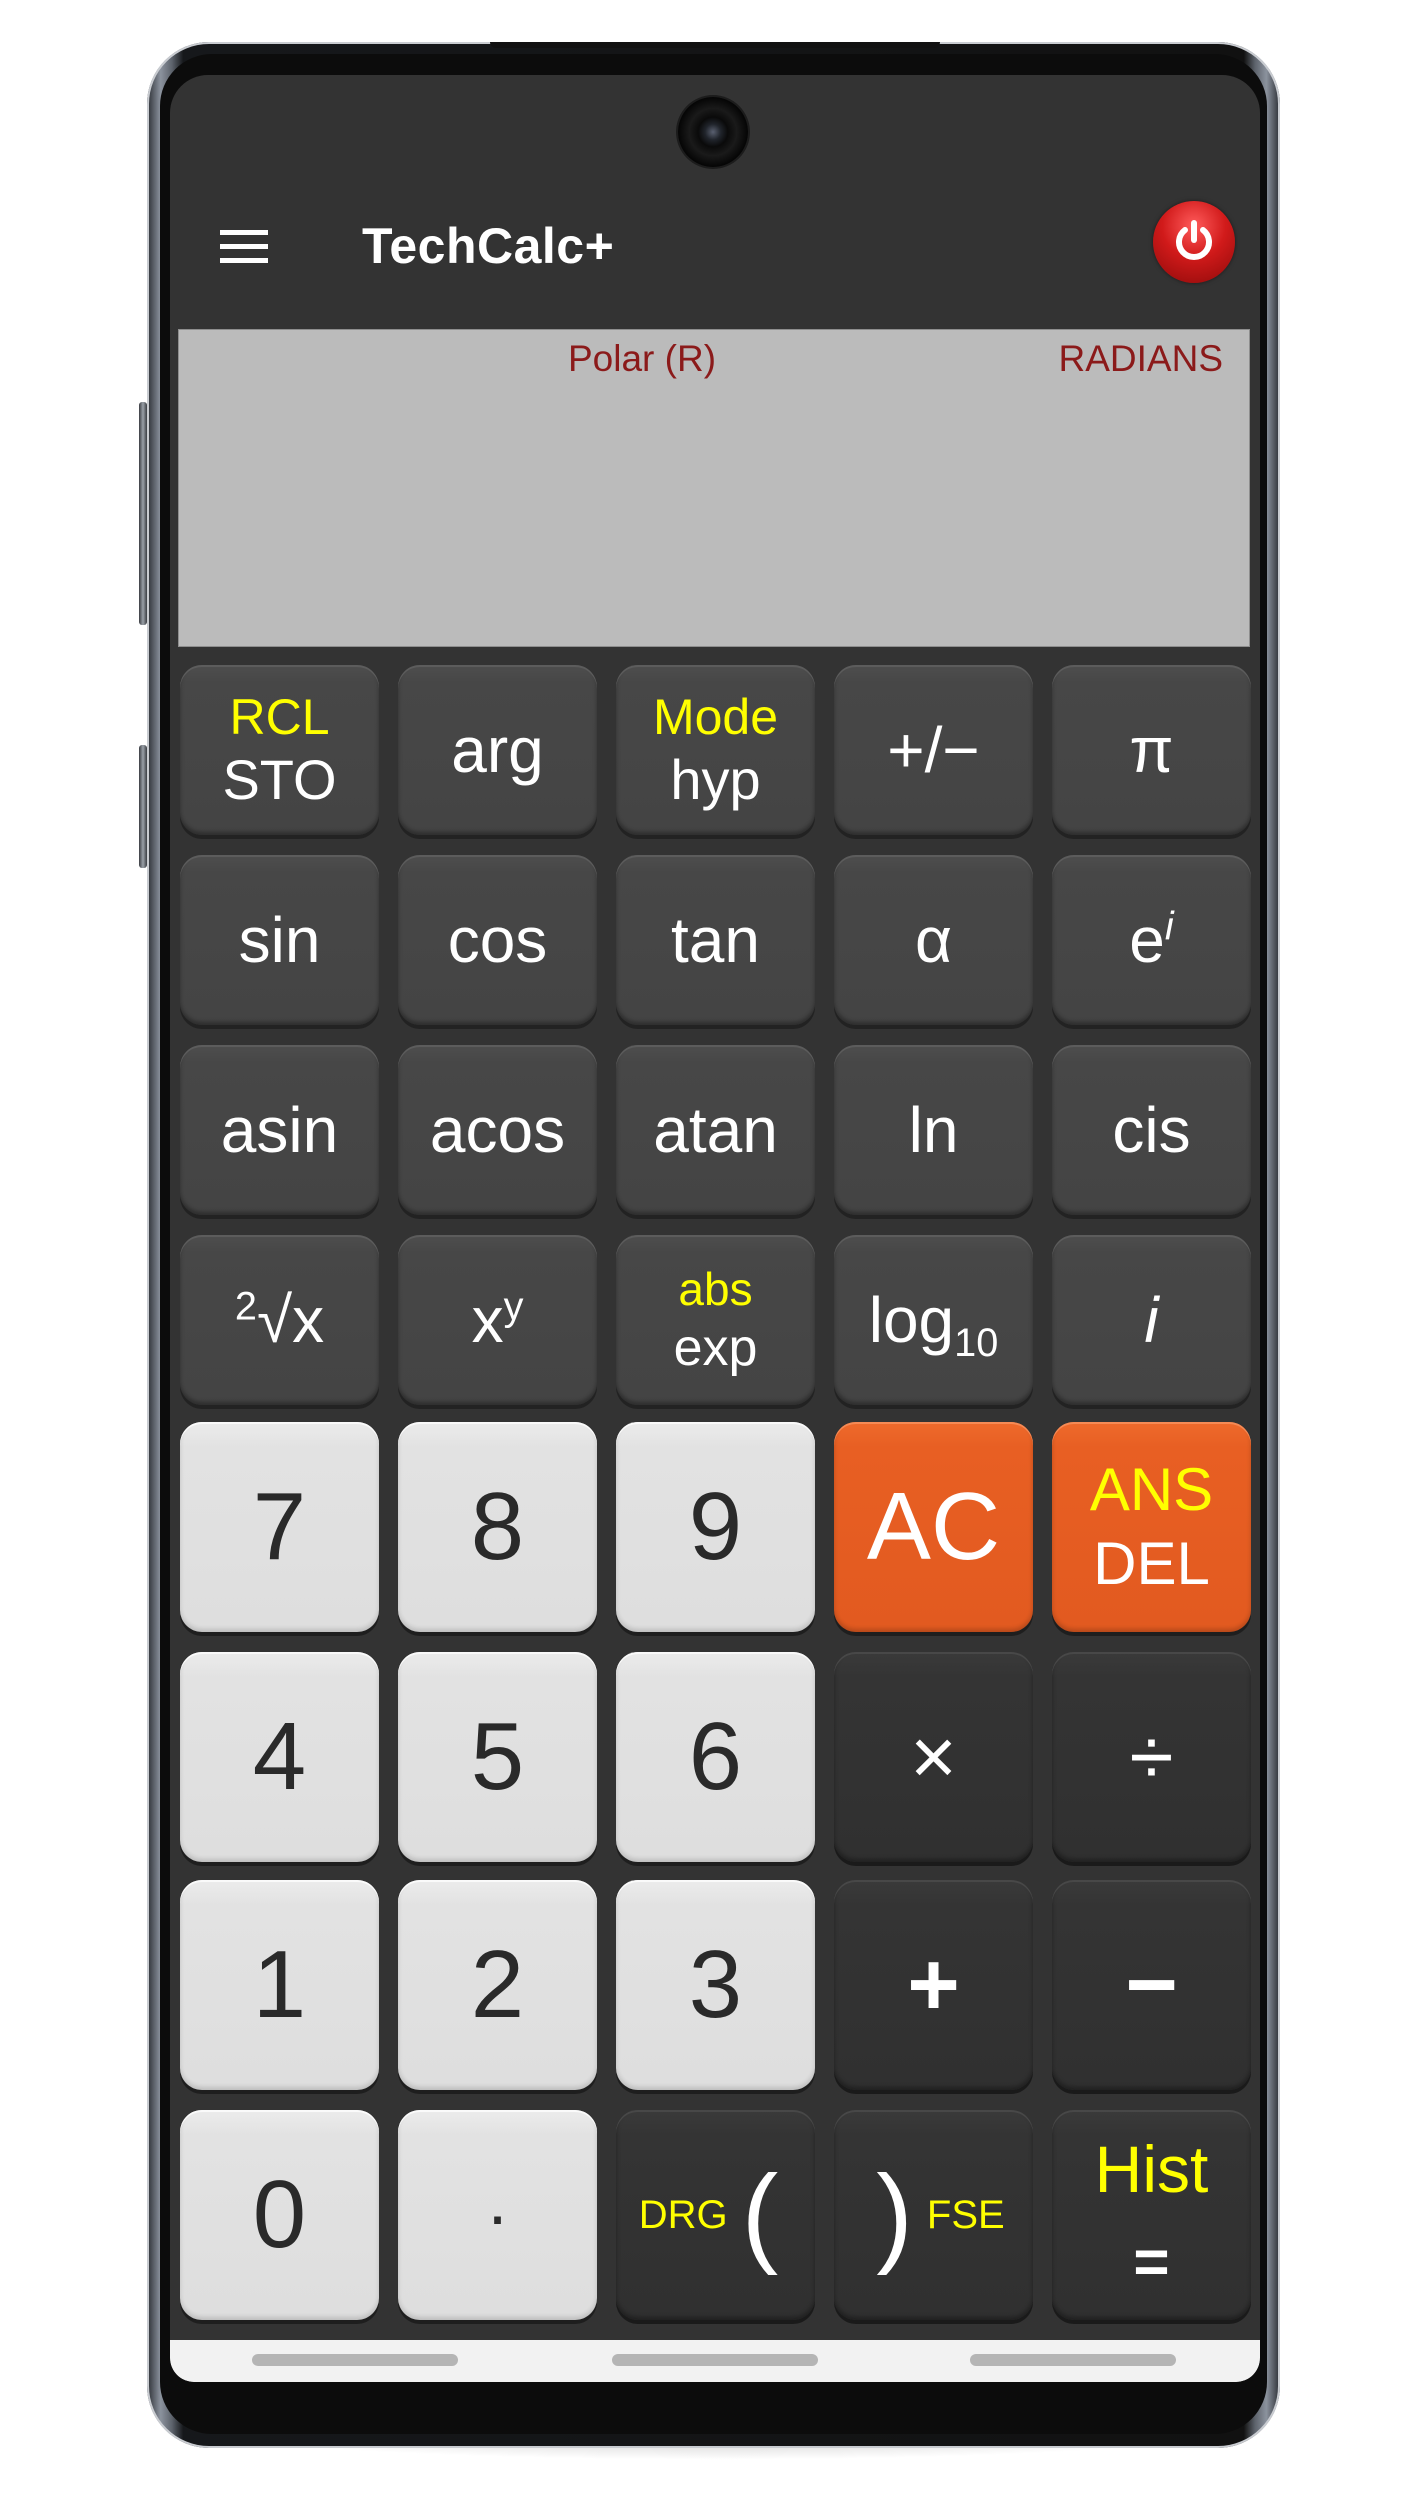 This screenshot has width=1413, height=2500. What do you see at coordinates (965, 2215) in the screenshot?
I see `fse-label: FSE` at bounding box center [965, 2215].